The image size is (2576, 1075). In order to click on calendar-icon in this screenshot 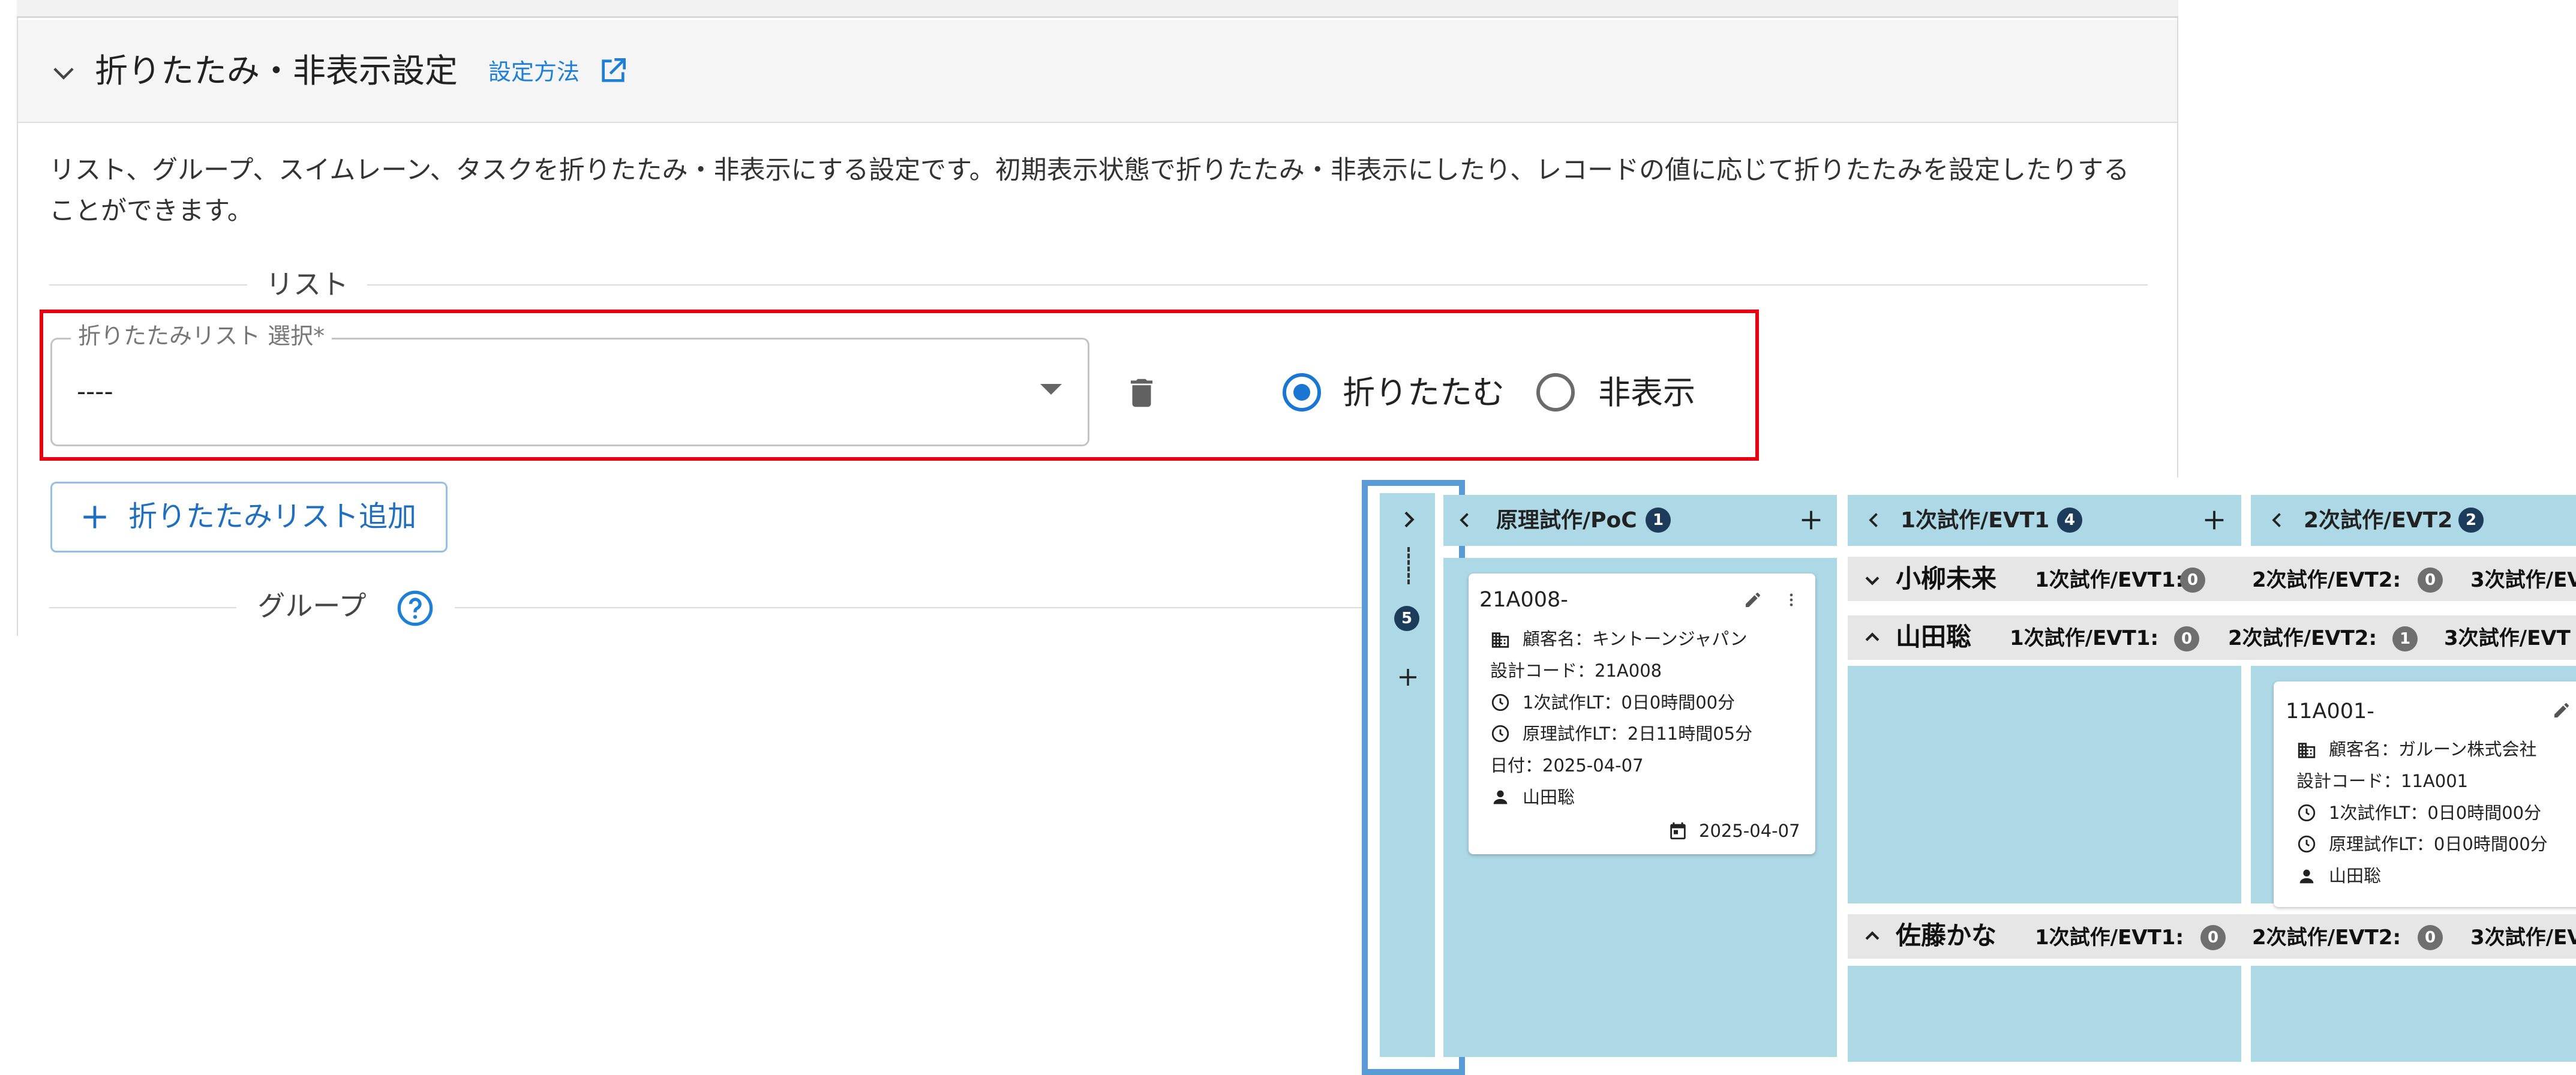, I will do `click(1678, 831)`.